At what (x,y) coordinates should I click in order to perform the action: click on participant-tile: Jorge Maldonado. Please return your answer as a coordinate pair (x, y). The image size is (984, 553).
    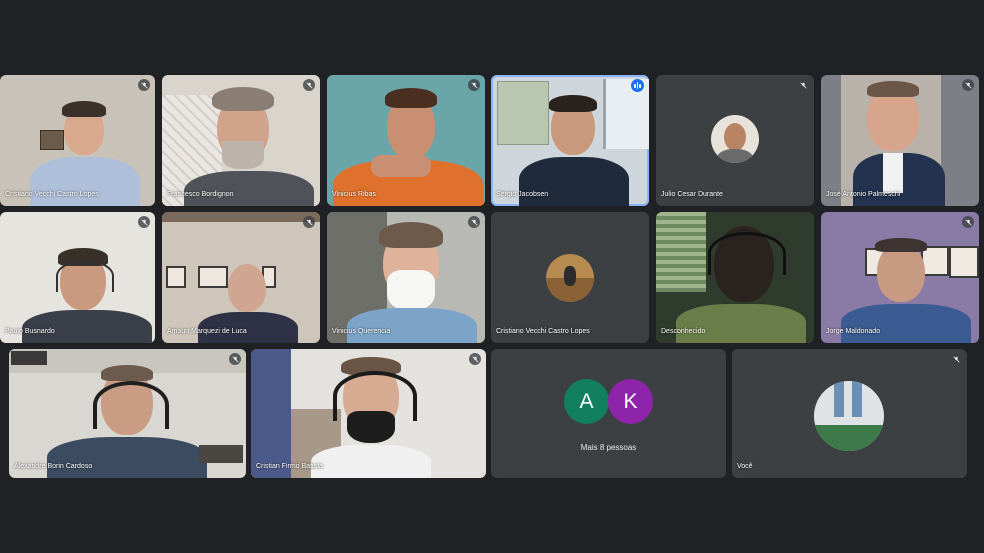
    Looking at the image, I should click on (900, 277).